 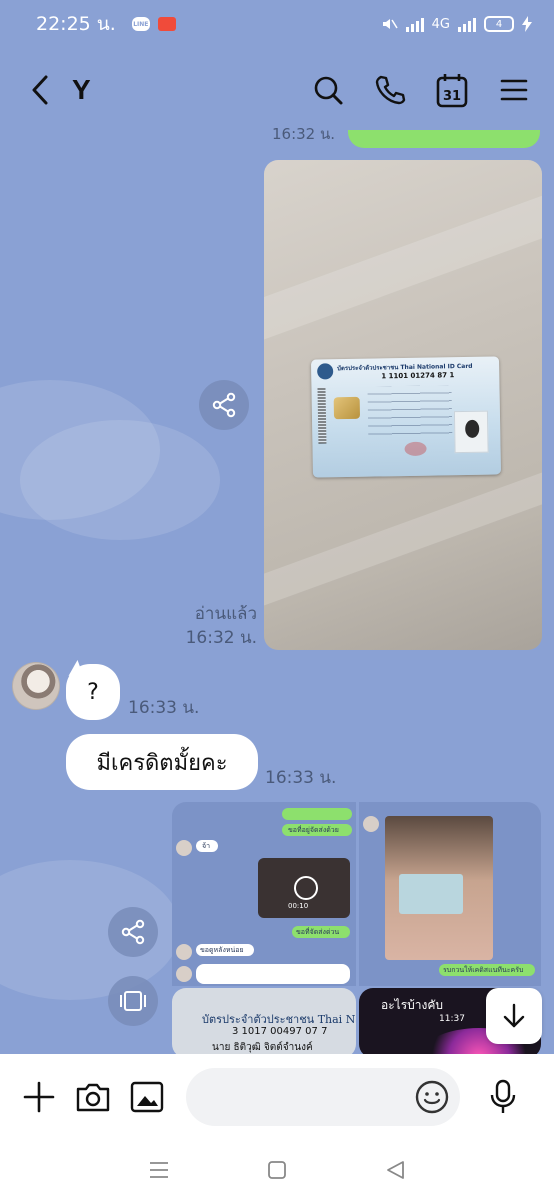 I want to click on image-icon, so click(x=146, y=1097).